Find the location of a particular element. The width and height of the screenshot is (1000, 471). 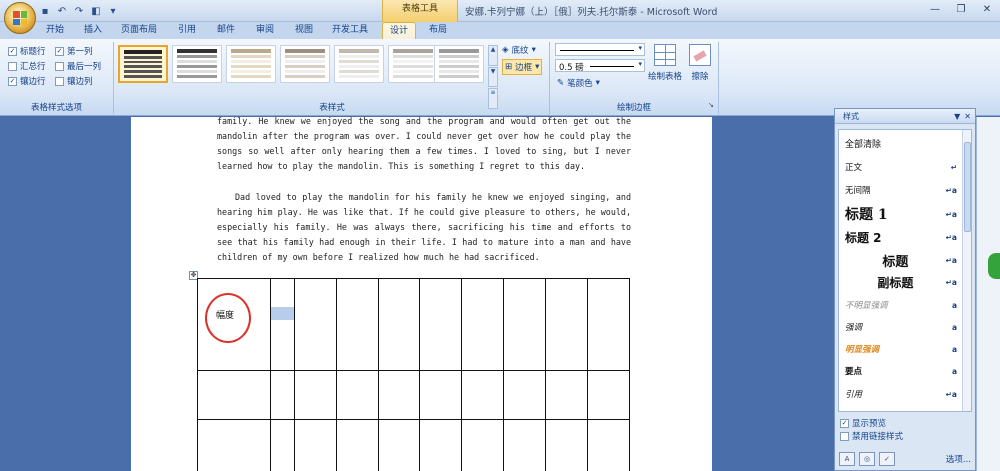

tab-home: 开始 is located at coordinates (55, 30).